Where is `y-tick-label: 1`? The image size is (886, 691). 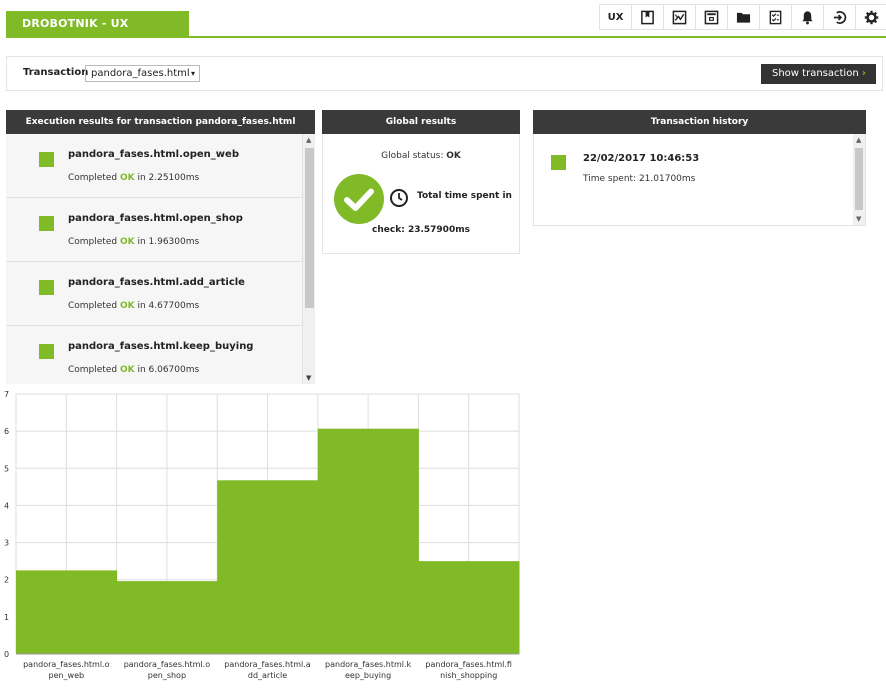
y-tick-label: 1 is located at coordinates (6, 617).